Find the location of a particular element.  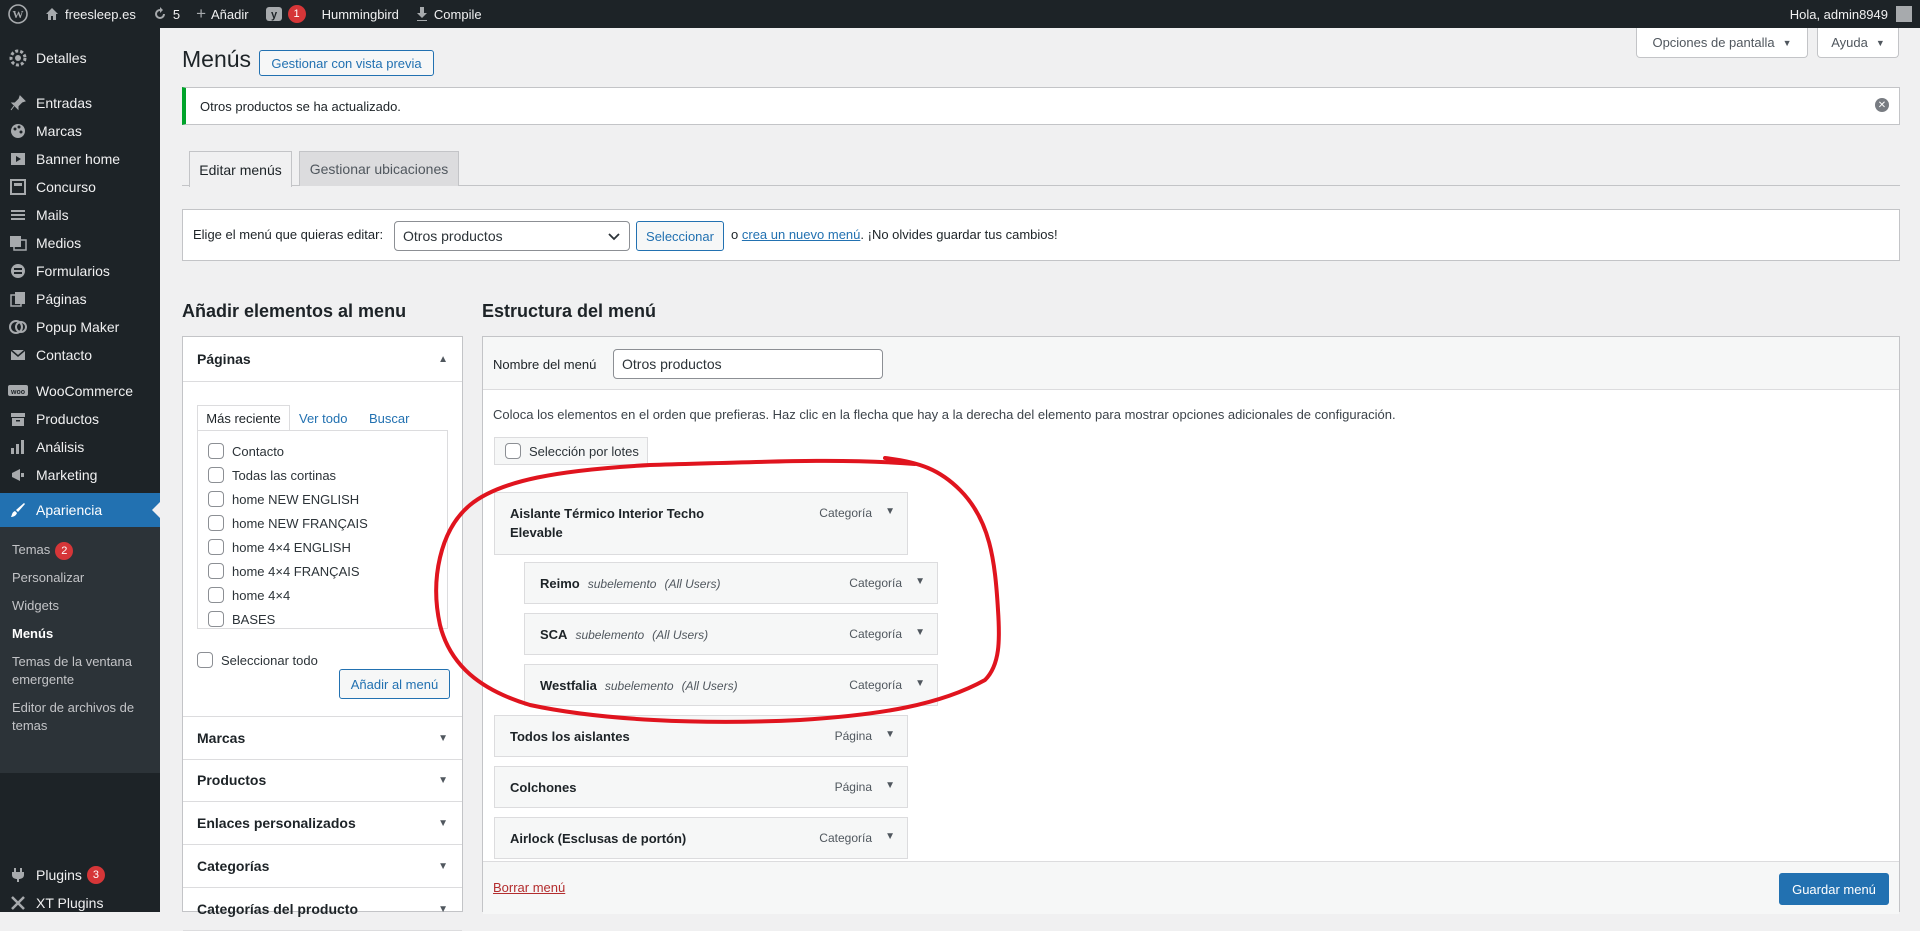

screen-options-button: Opciones de pantalla ▼ is located at coordinates (1722, 43).